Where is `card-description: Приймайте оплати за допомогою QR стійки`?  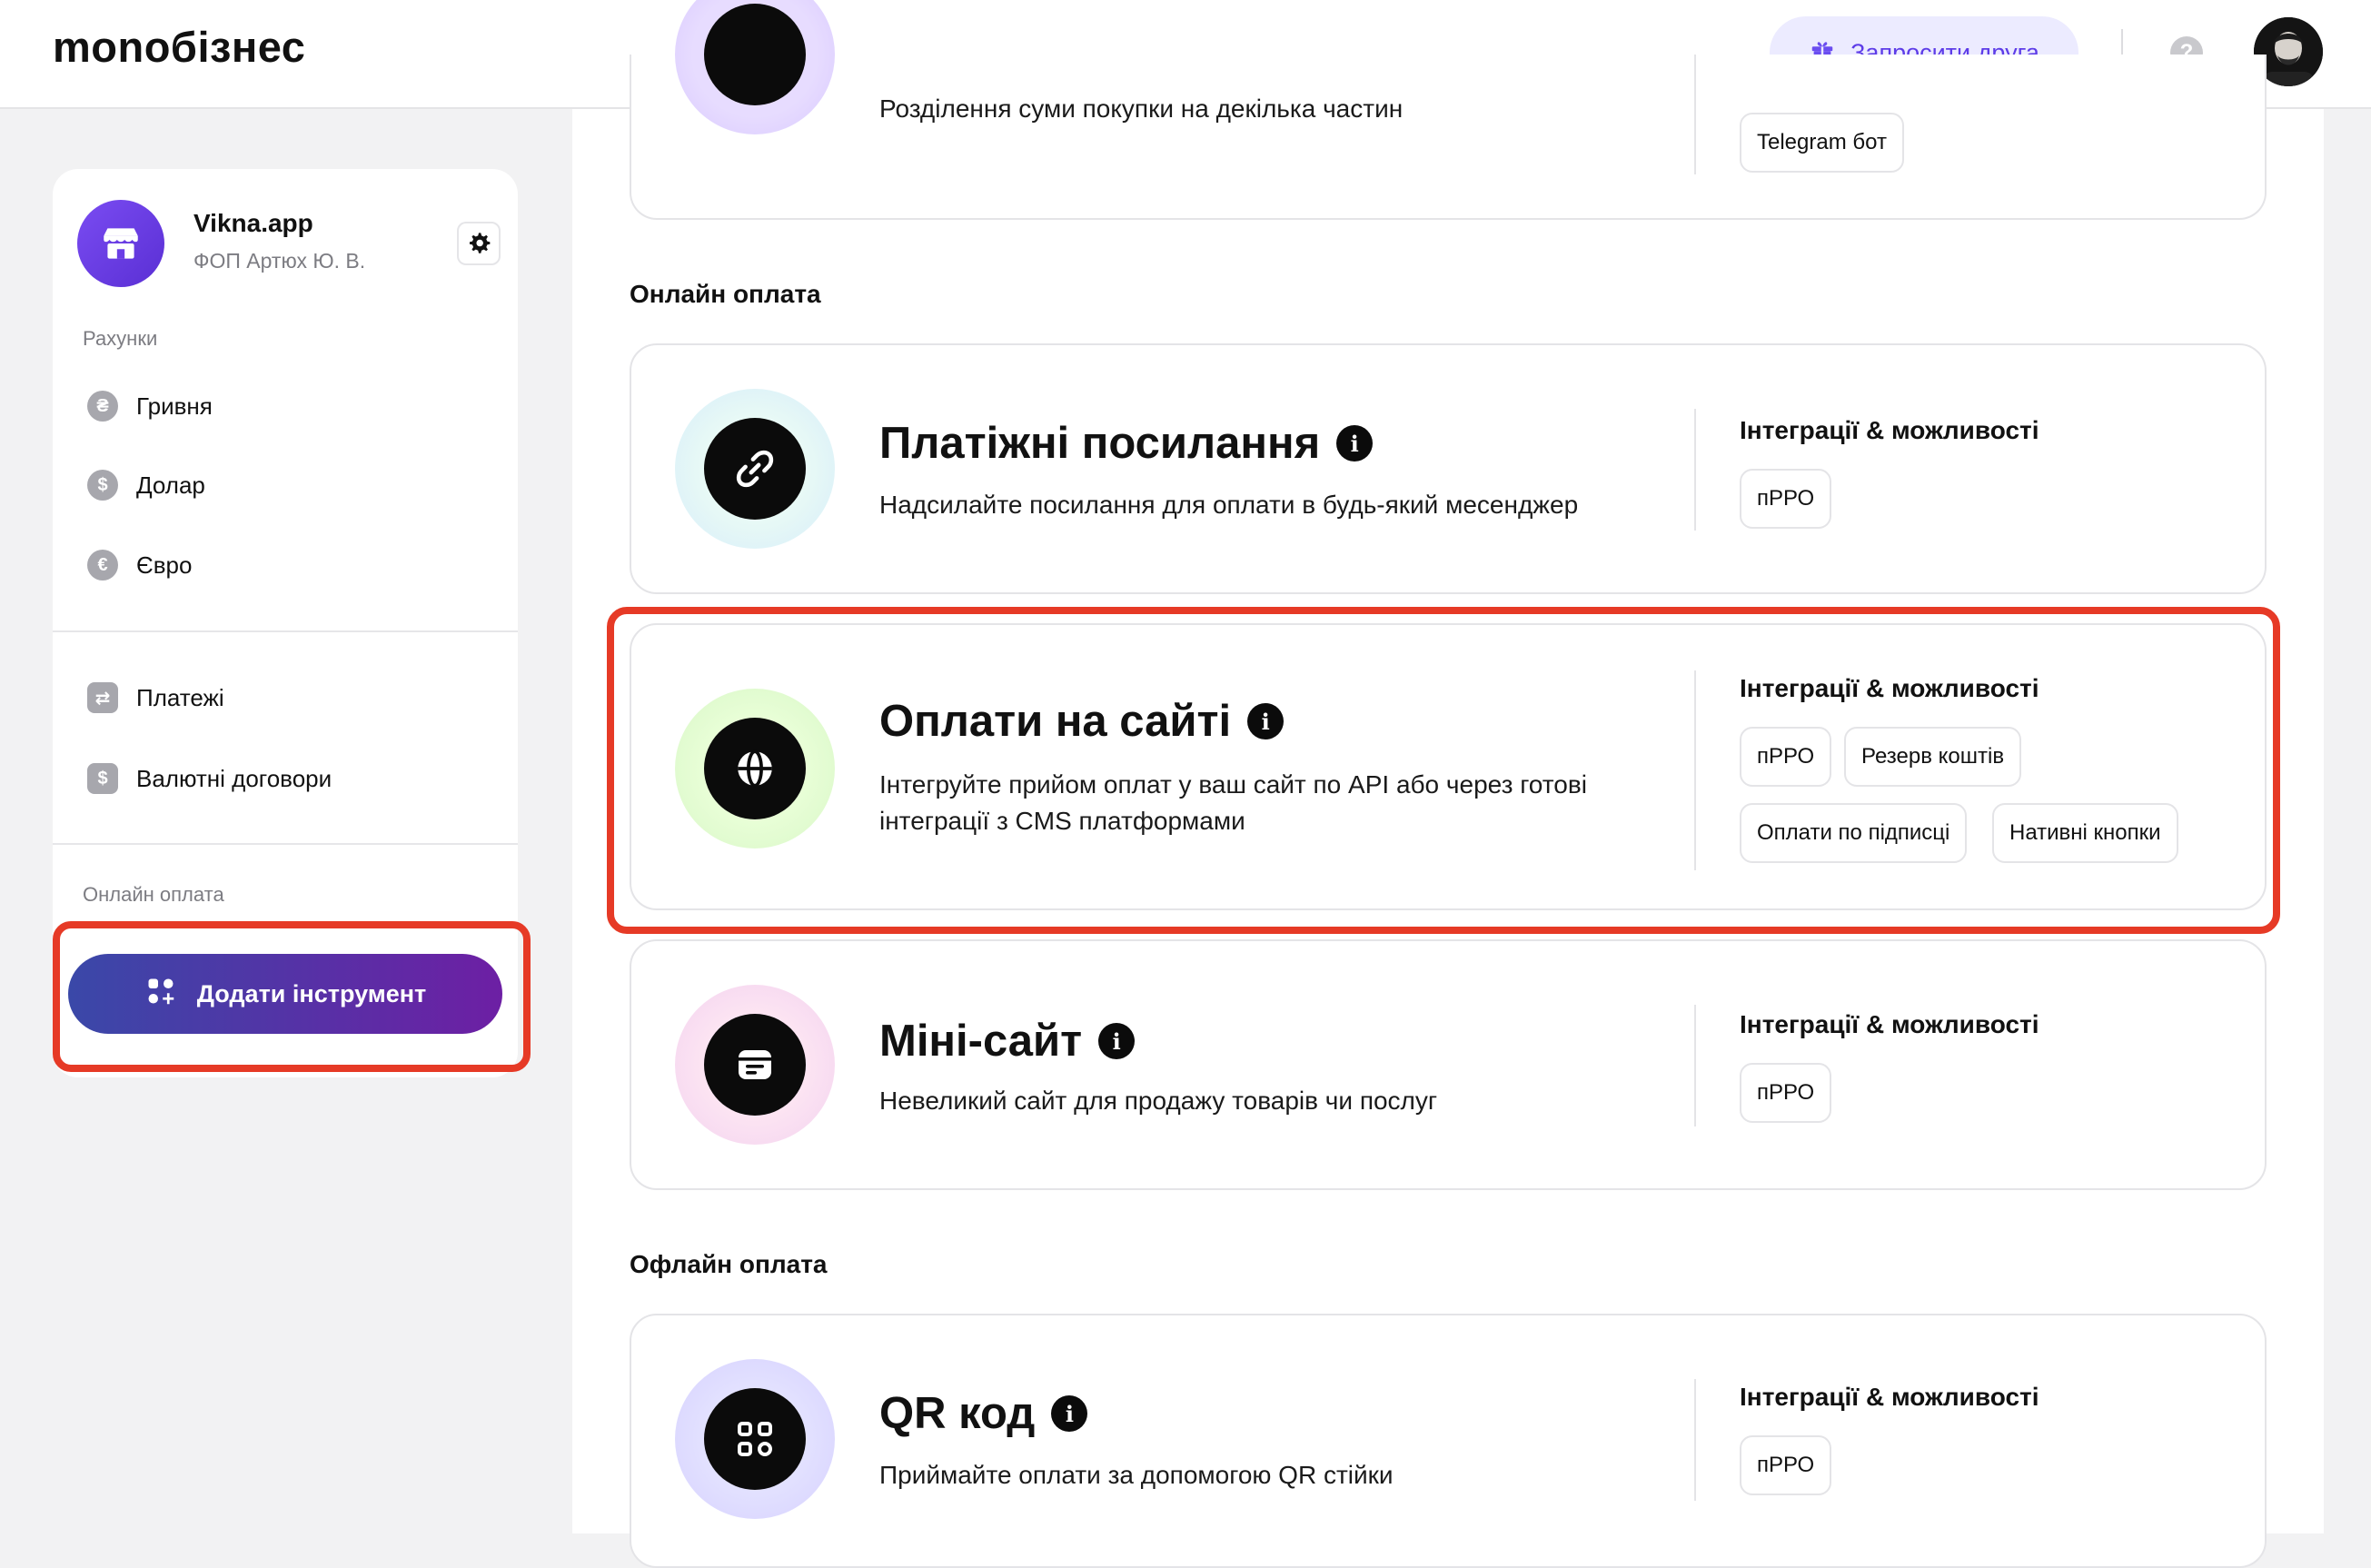
card-description: Приймайте оплати за допомогою QR стійки is located at coordinates (1136, 1475).